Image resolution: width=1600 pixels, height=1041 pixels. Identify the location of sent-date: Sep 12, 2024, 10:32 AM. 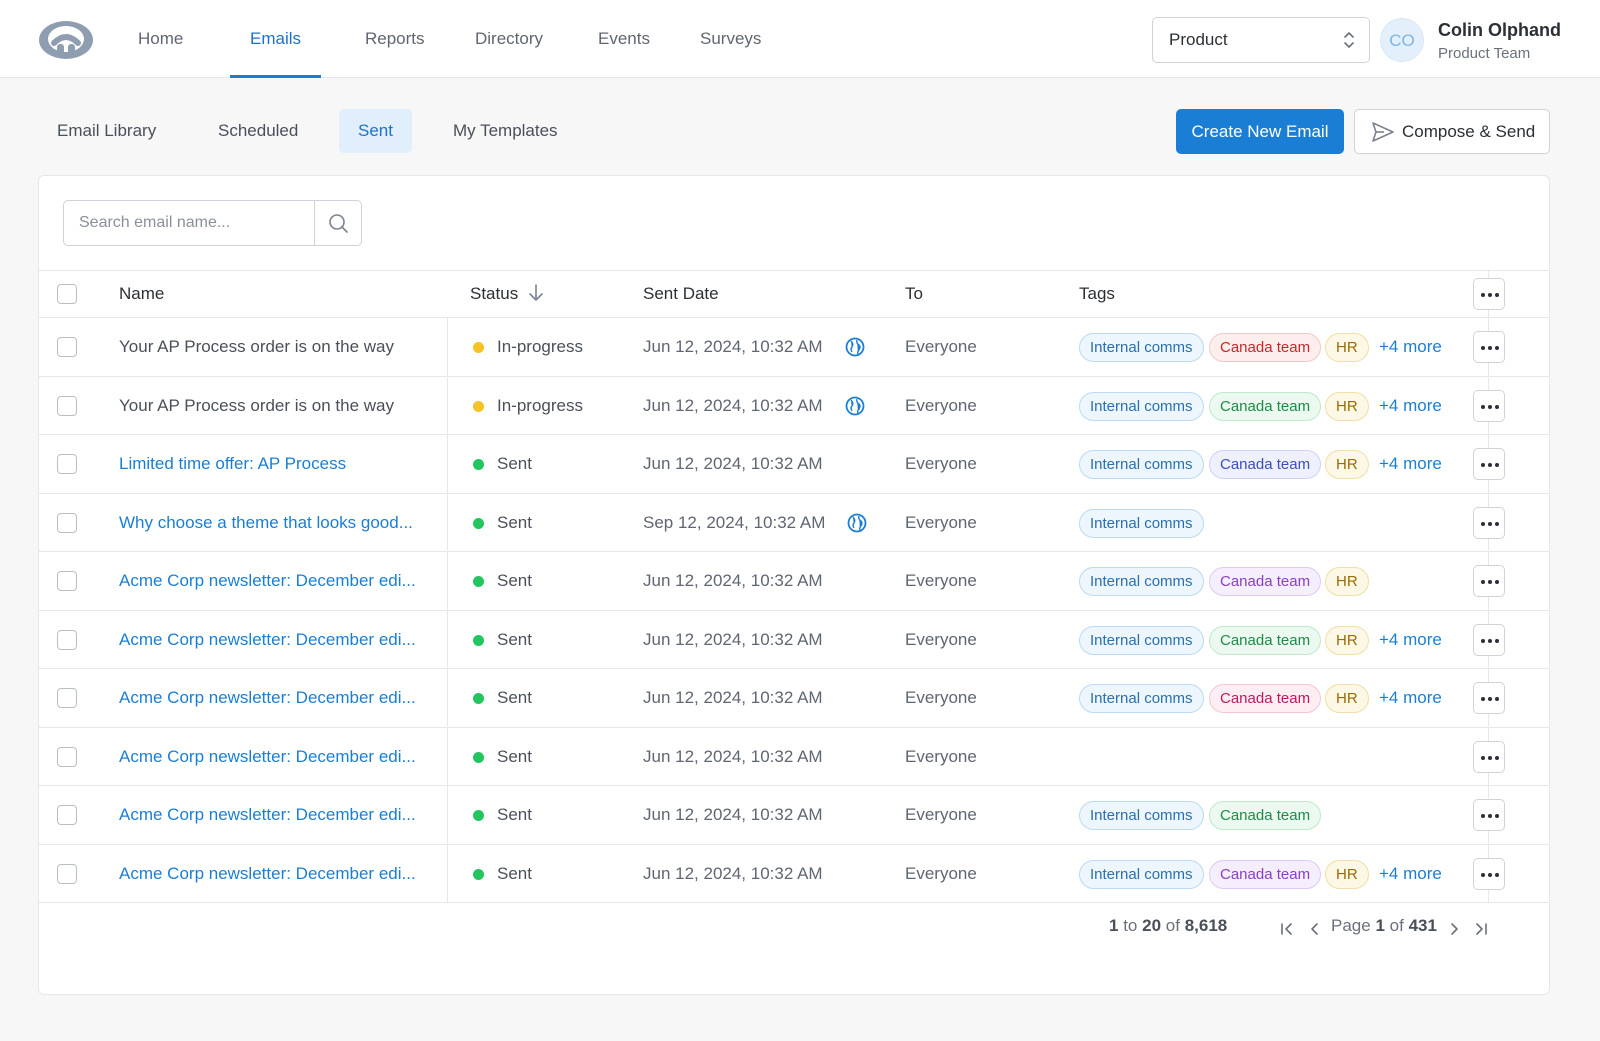
(734, 522).